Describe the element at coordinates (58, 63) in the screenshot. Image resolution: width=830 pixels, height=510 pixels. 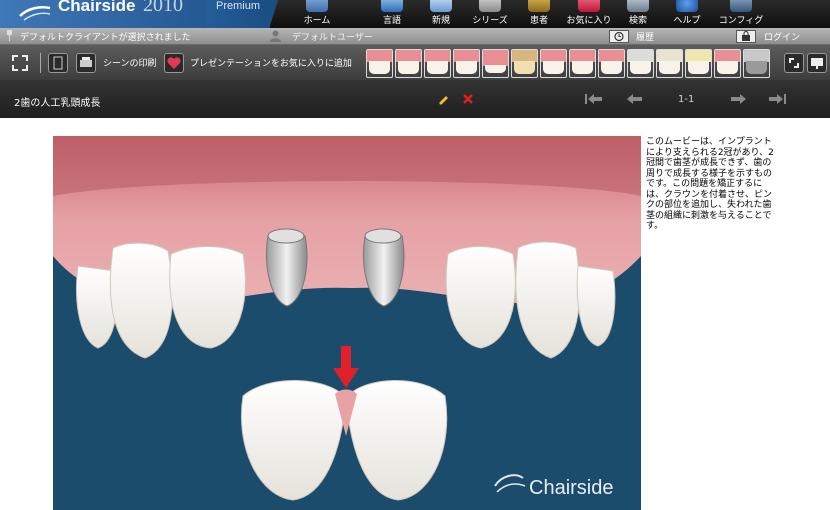
I see `print-layout-icon` at that location.